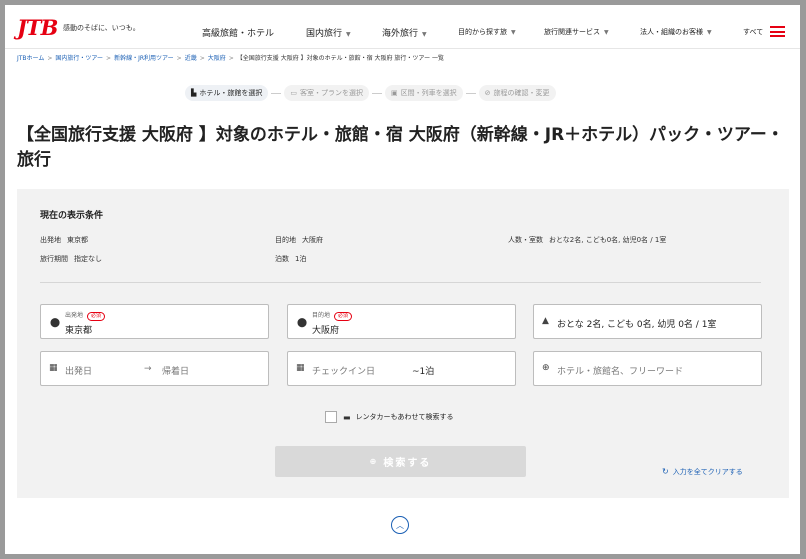 The image size is (806, 559). Describe the element at coordinates (290, 259) in the screenshot. I see `condition-nights: 泊数 1泊` at that location.